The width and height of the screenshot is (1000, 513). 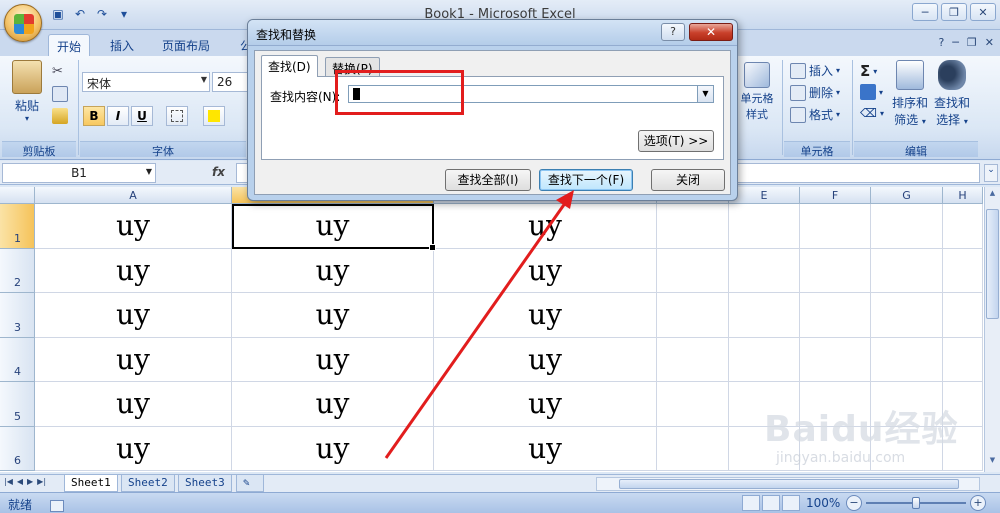 What do you see at coordinates (565, 199) in the screenshot?
I see `annotation-arrow-head` at bounding box center [565, 199].